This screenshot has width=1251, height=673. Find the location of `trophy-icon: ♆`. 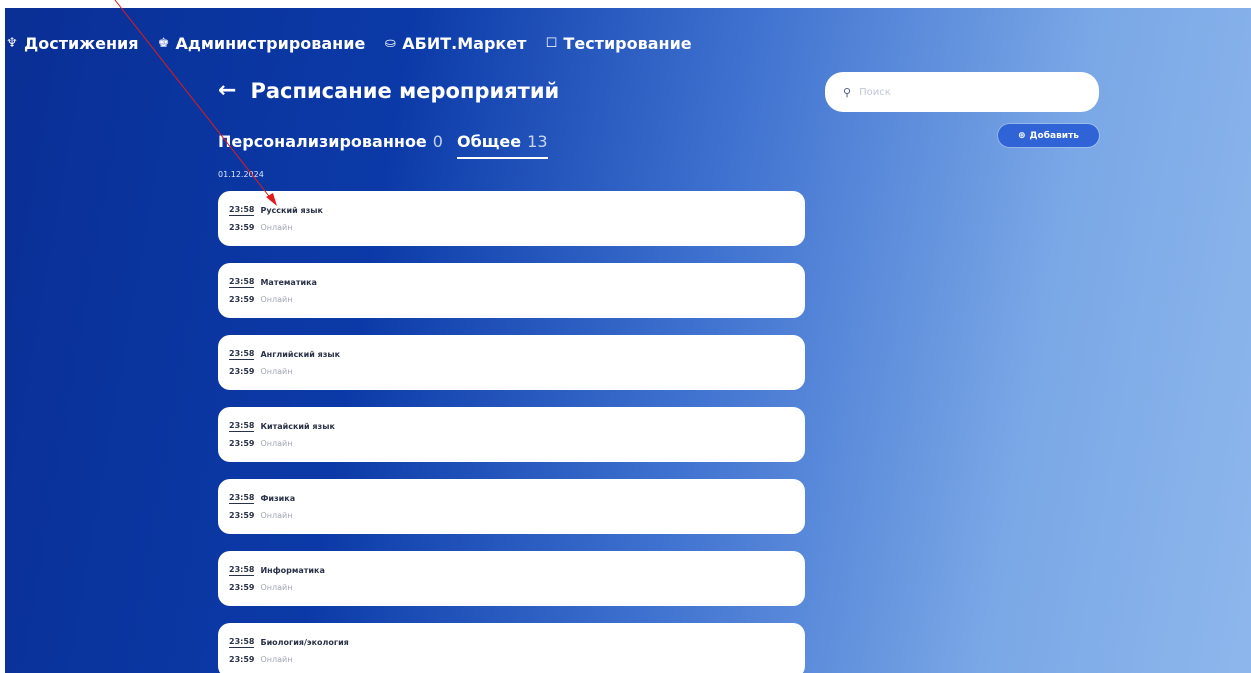

trophy-icon: ♆ is located at coordinates (12, 43).